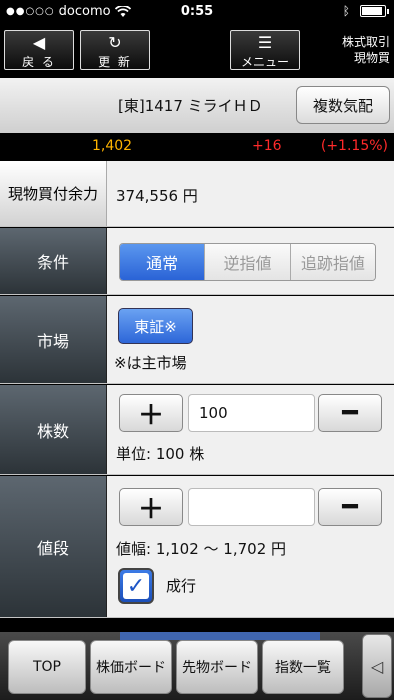 This screenshot has width=394, height=700. I want to click on condition-option-stop: 逆指値, so click(248, 262).